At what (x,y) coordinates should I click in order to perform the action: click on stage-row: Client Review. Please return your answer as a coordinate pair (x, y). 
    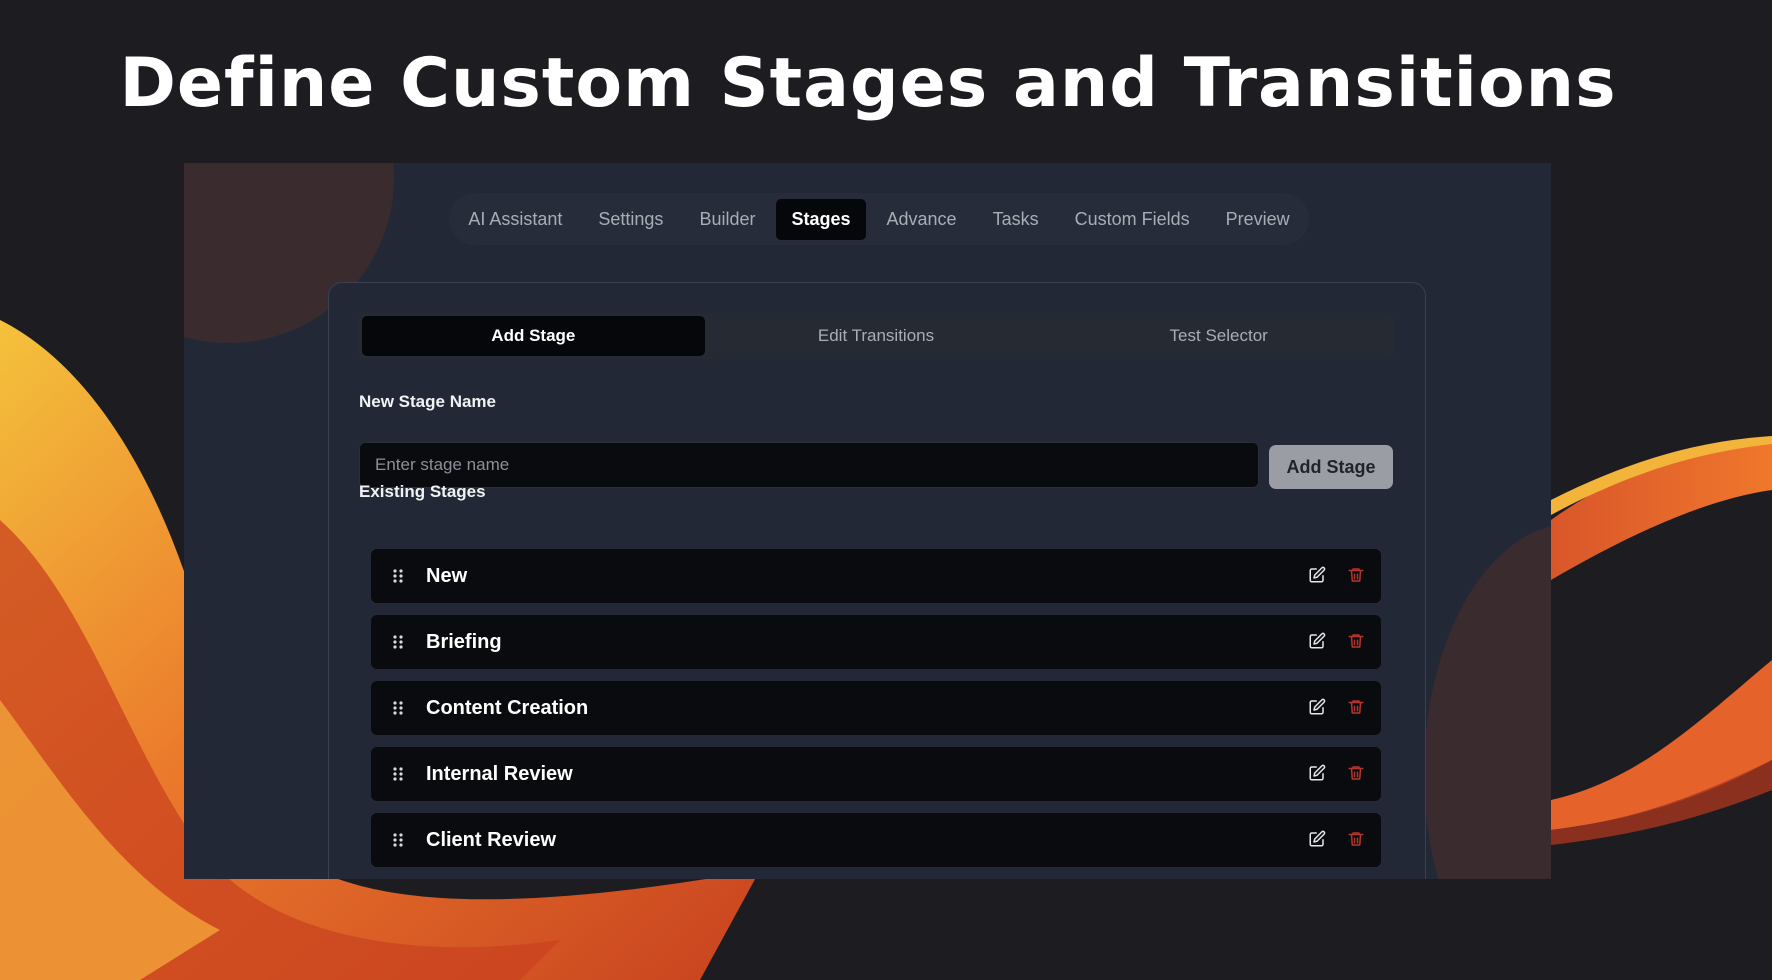
    Looking at the image, I should click on (876, 840).